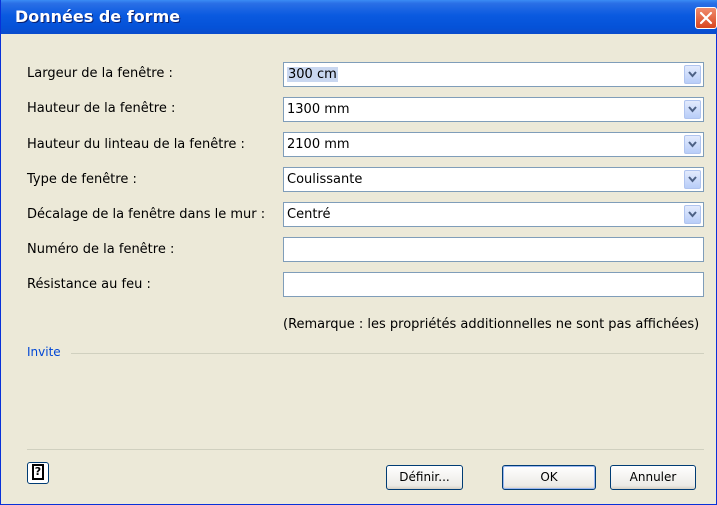  I want to click on prompt-label: Invite, so click(44, 352).